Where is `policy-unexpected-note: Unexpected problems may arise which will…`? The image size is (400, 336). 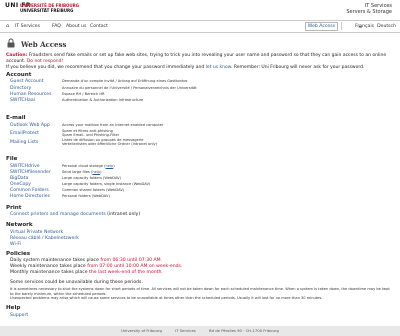
policy-unexpected-note: Unexpected problems may arise which will… is located at coordinates (166, 298).